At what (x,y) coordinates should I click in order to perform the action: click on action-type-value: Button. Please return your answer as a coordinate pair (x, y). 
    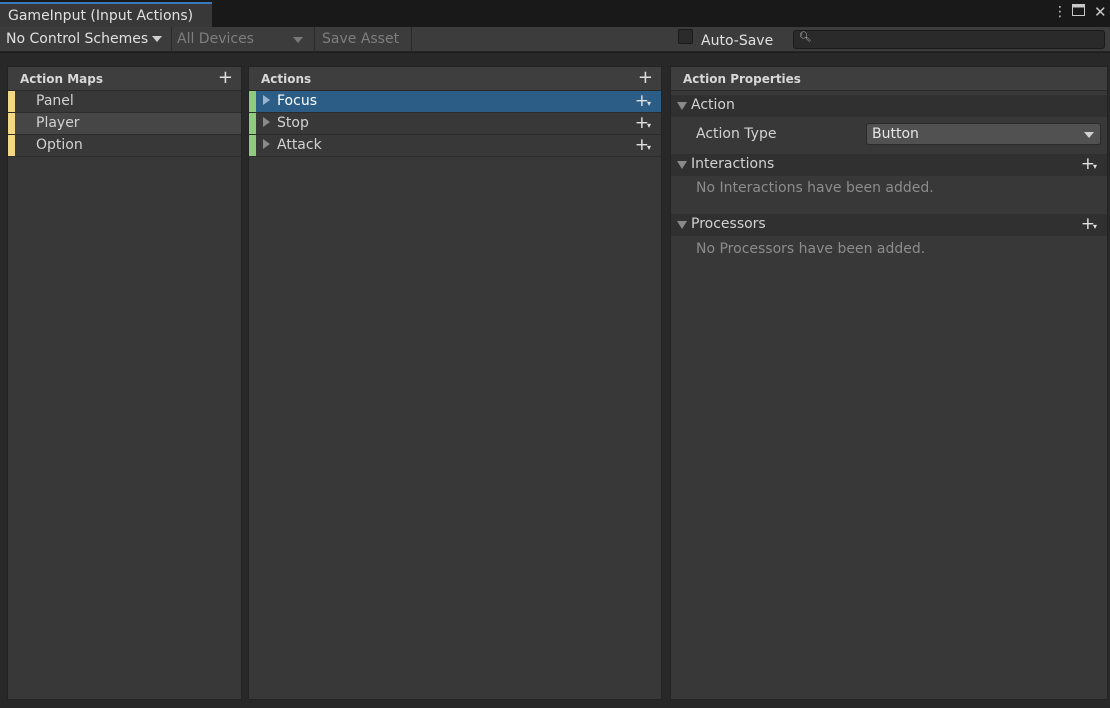
    Looking at the image, I should click on (895, 134).